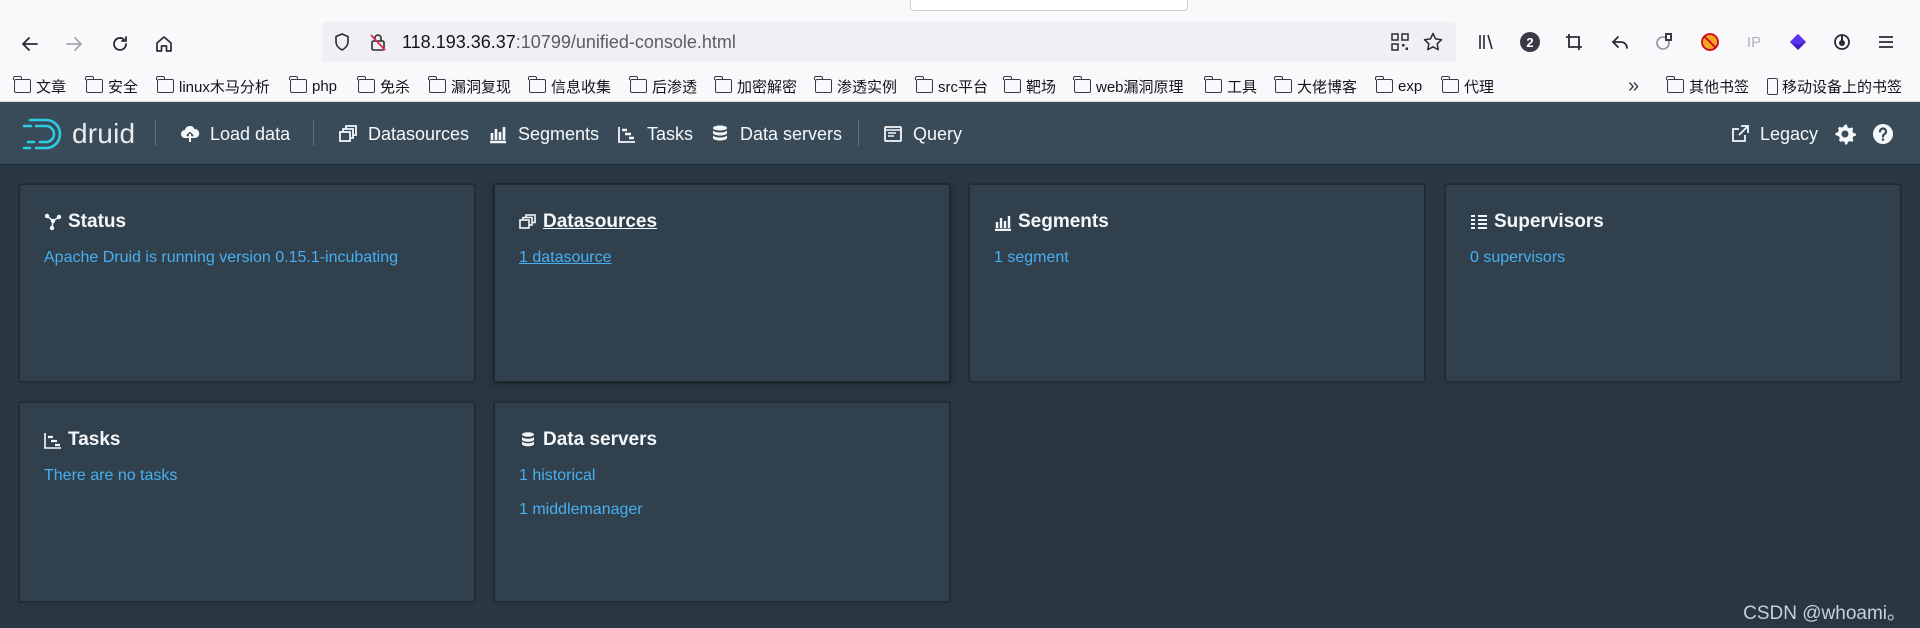 Image resolution: width=1920 pixels, height=628 pixels. I want to click on bookmark-label: 工具, so click(1242, 87).